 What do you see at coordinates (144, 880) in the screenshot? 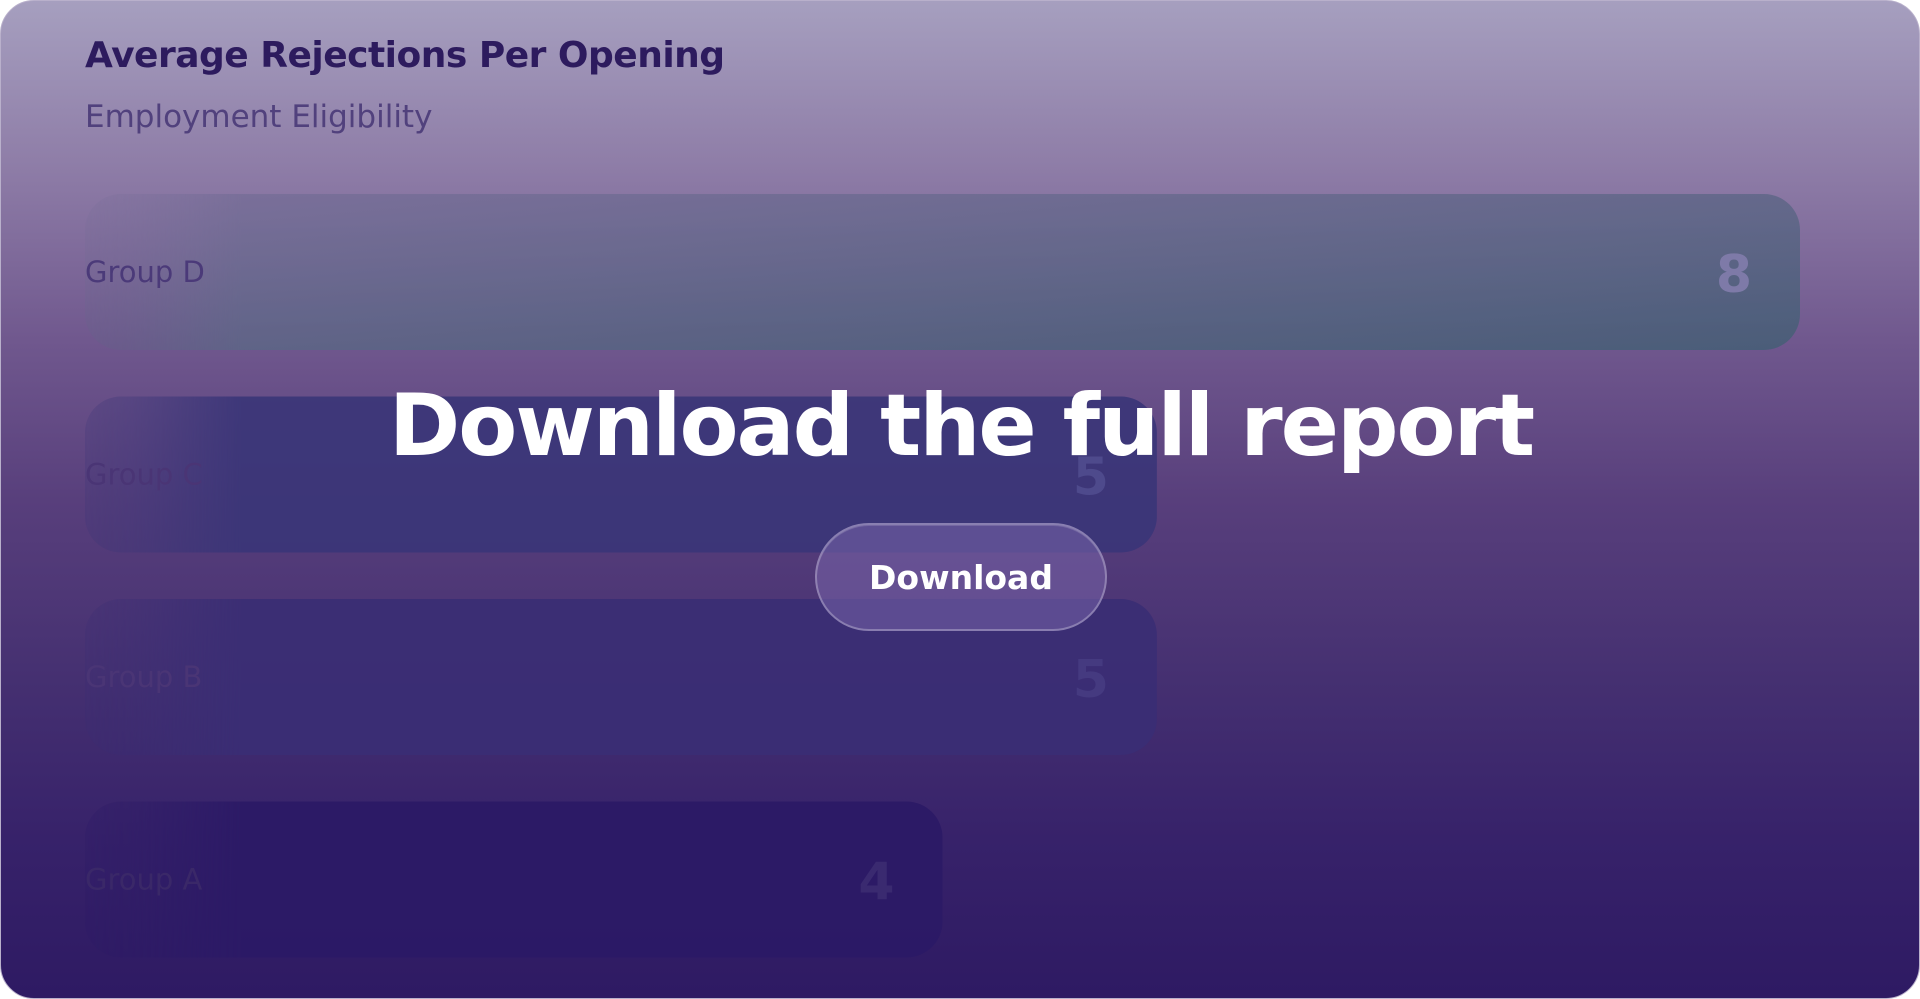
I see `category-label-group-a: Group A` at bounding box center [144, 880].